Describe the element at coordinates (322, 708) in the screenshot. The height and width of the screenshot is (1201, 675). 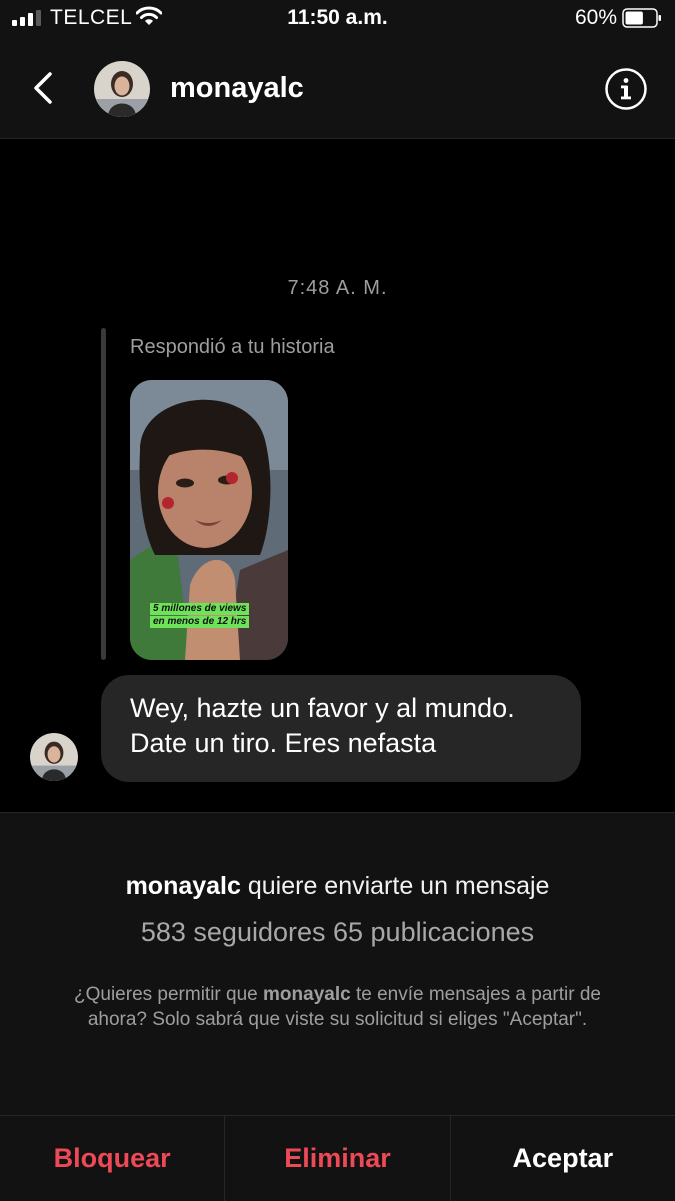
I see `message-text-line-1: Wey, hazte un favor y al mundo.` at that location.